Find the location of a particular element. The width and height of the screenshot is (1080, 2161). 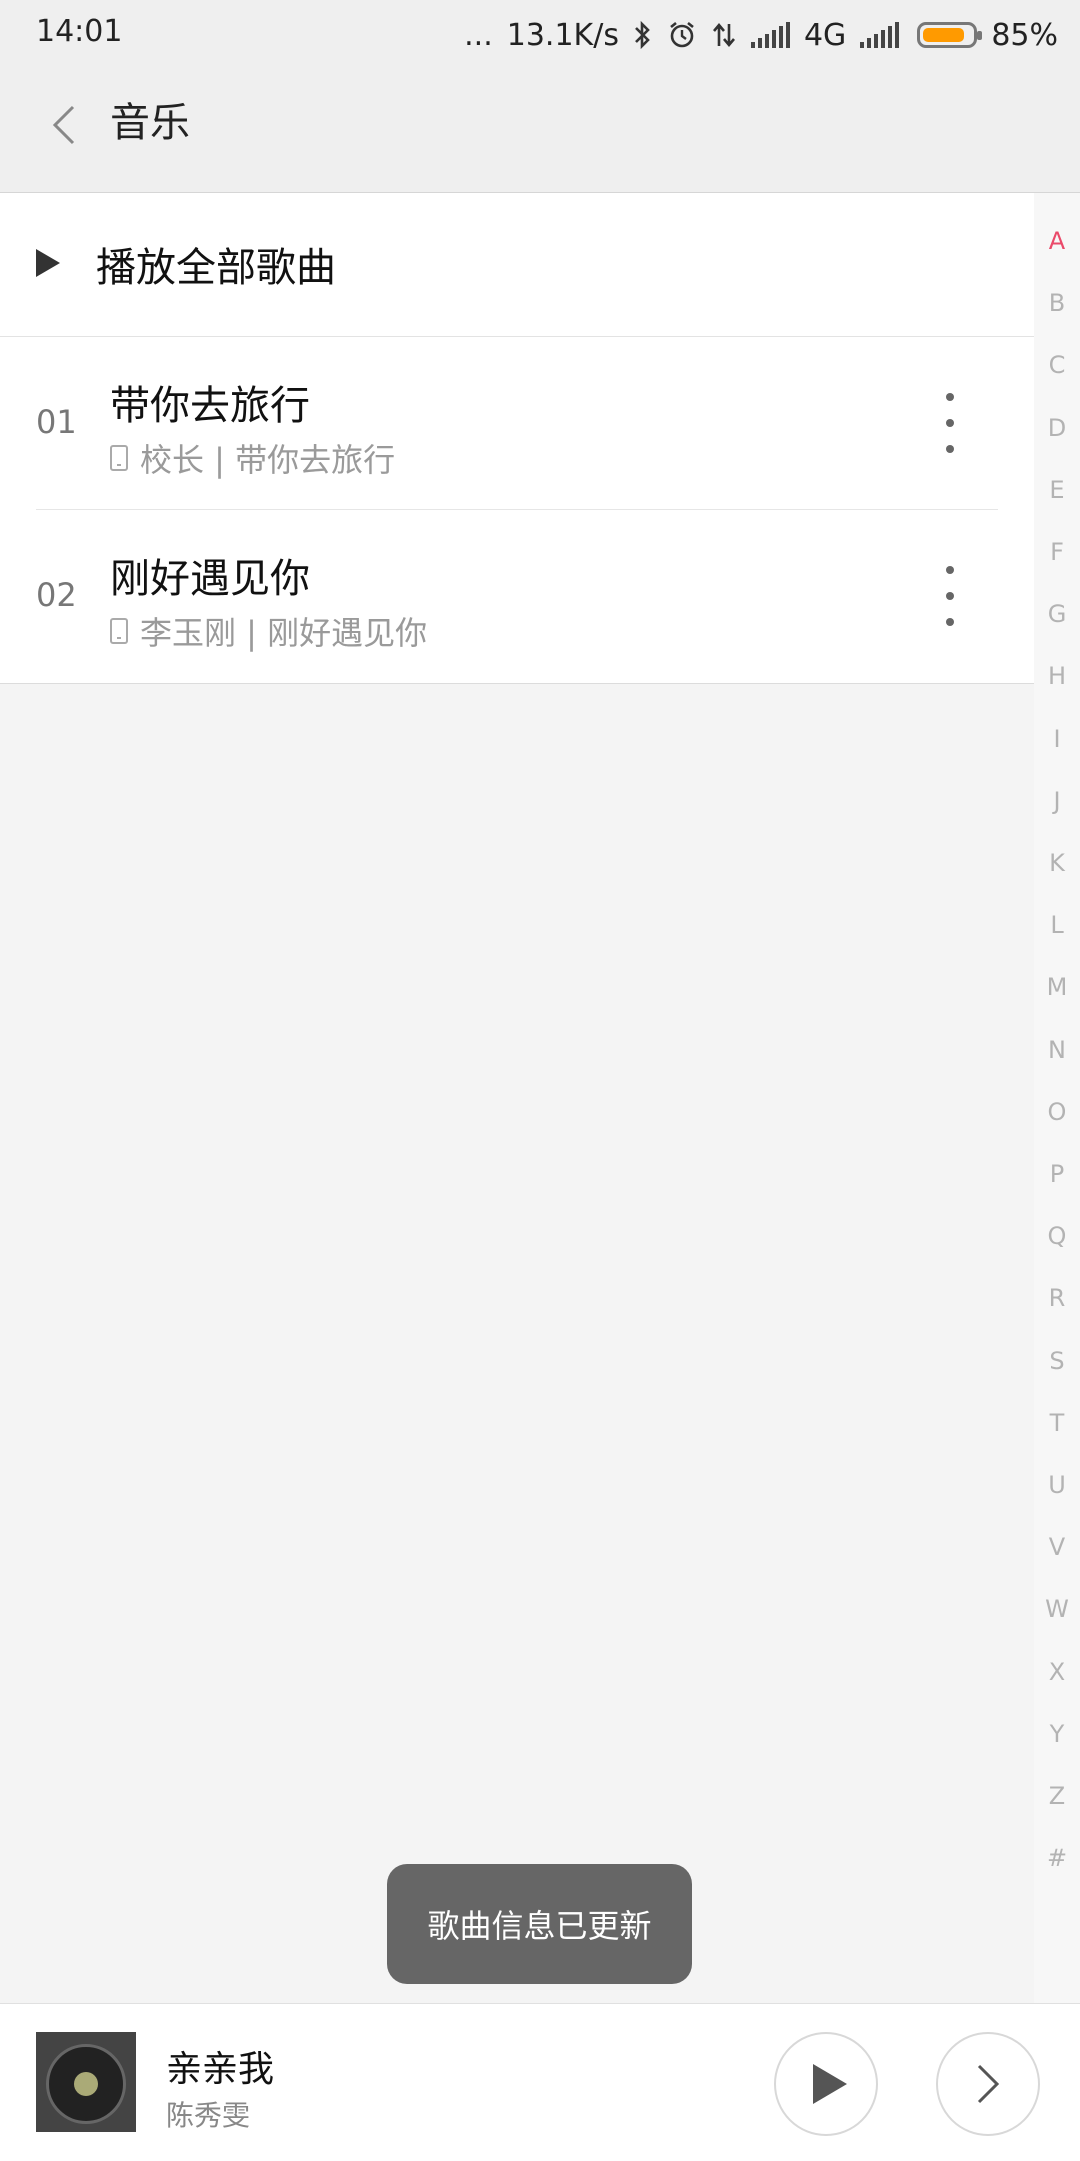

status-time: 14:01 is located at coordinates (79, 31).